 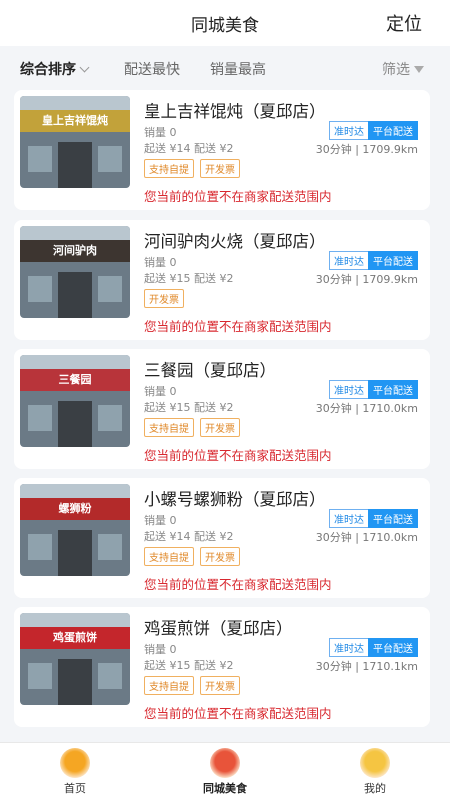 I want to click on shop-sign: 河间驴肉, so click(x=75, y=251).